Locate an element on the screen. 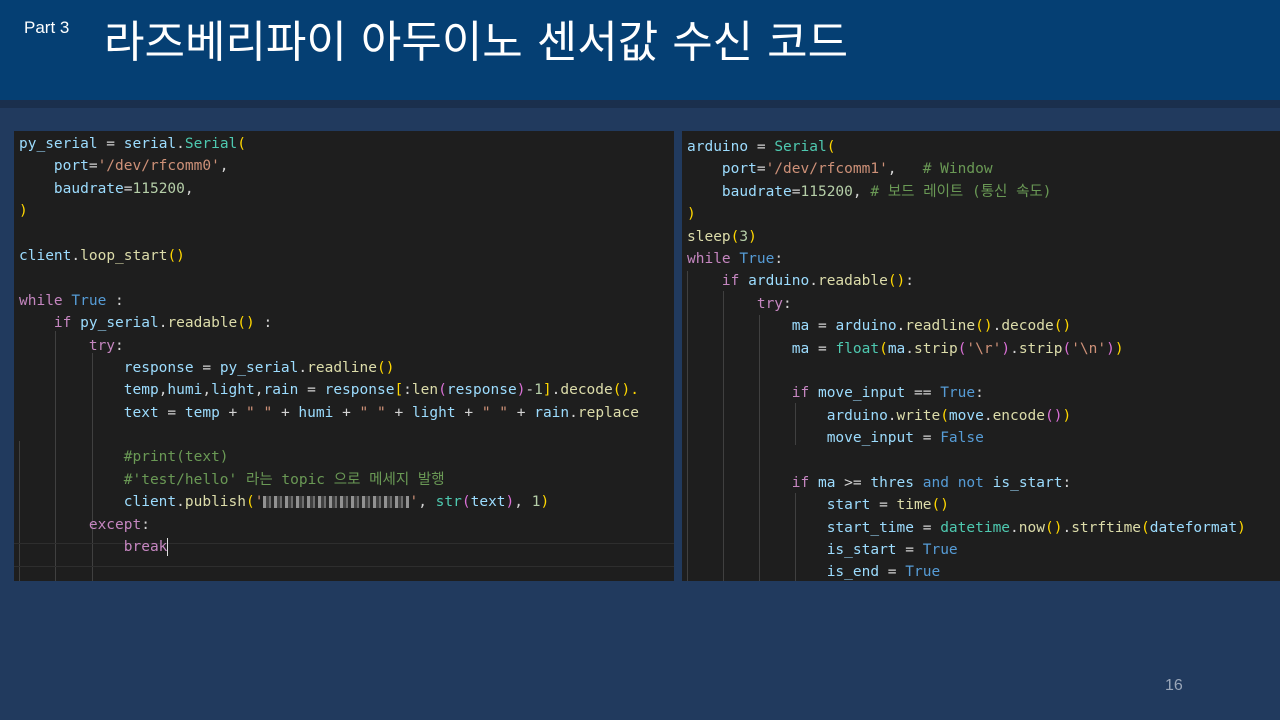  code-line: break is located at coordinates (146, 547).